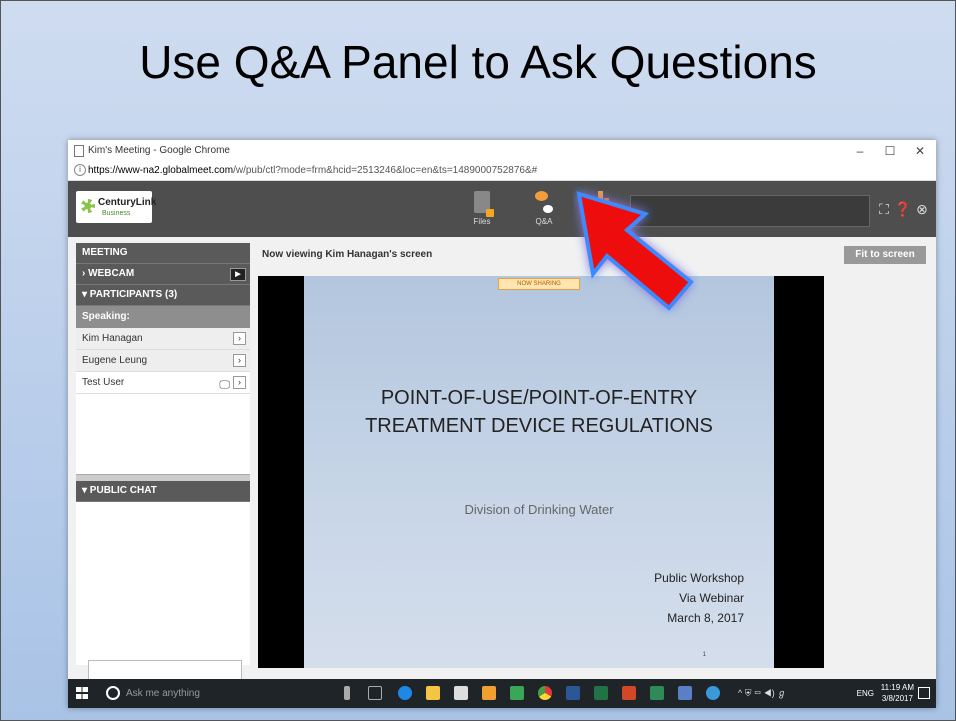 The image size is (956, 721). Describe the element at coordinates (82, 693) in the screenshot. I see `windows-start-icon` at that location.